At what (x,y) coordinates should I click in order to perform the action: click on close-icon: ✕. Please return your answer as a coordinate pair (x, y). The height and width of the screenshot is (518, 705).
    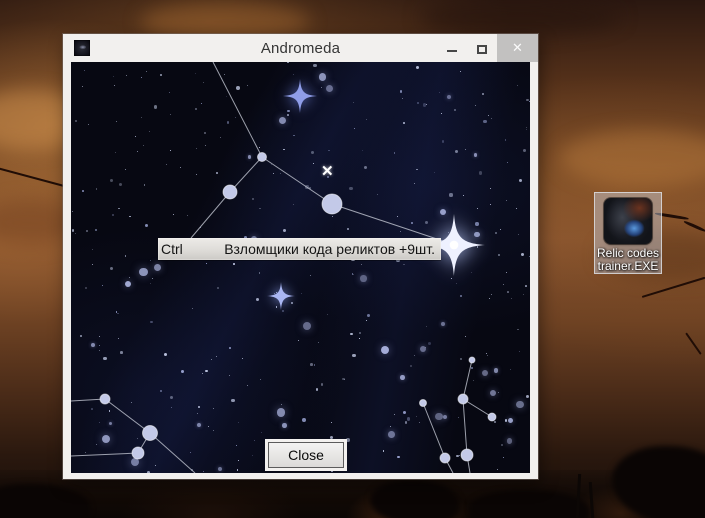
    Looking at the image, I should click on (517, 47).